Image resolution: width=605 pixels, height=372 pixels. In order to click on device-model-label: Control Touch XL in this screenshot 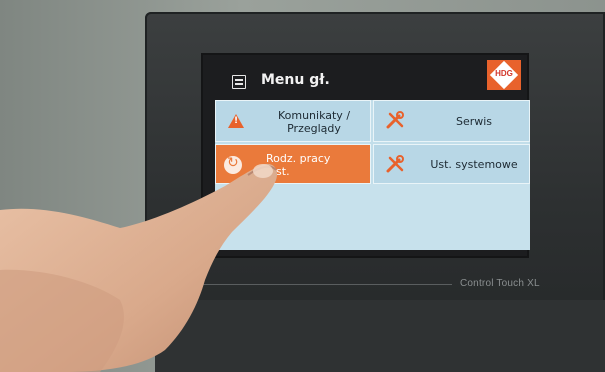, I will do `click(500, 283)`.